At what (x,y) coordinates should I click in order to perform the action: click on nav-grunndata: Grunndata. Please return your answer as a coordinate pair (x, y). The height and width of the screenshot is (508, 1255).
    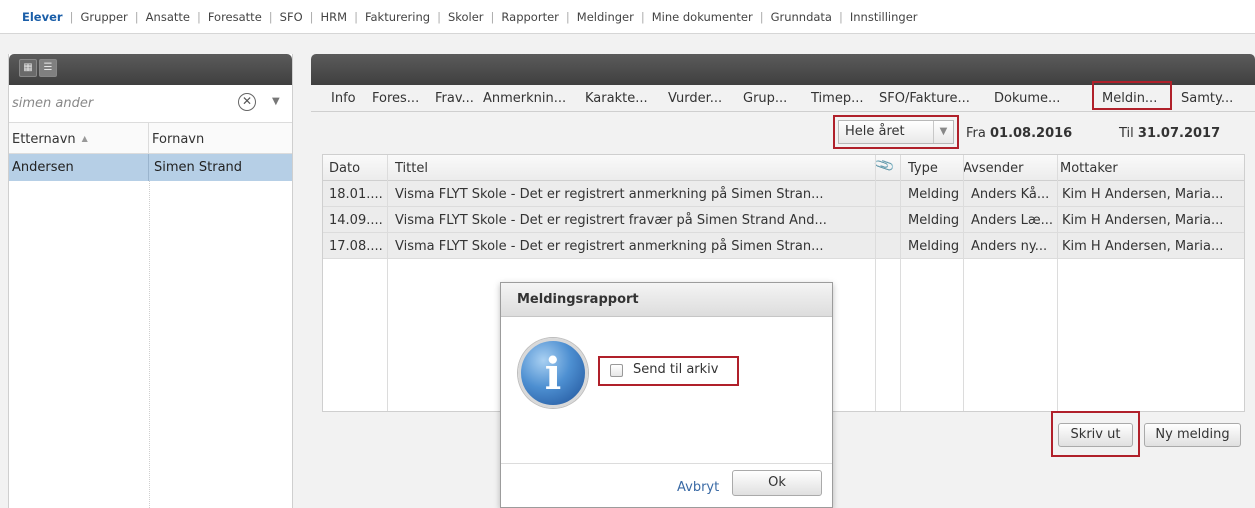
    Looking at the image, I should click on (801, 17).